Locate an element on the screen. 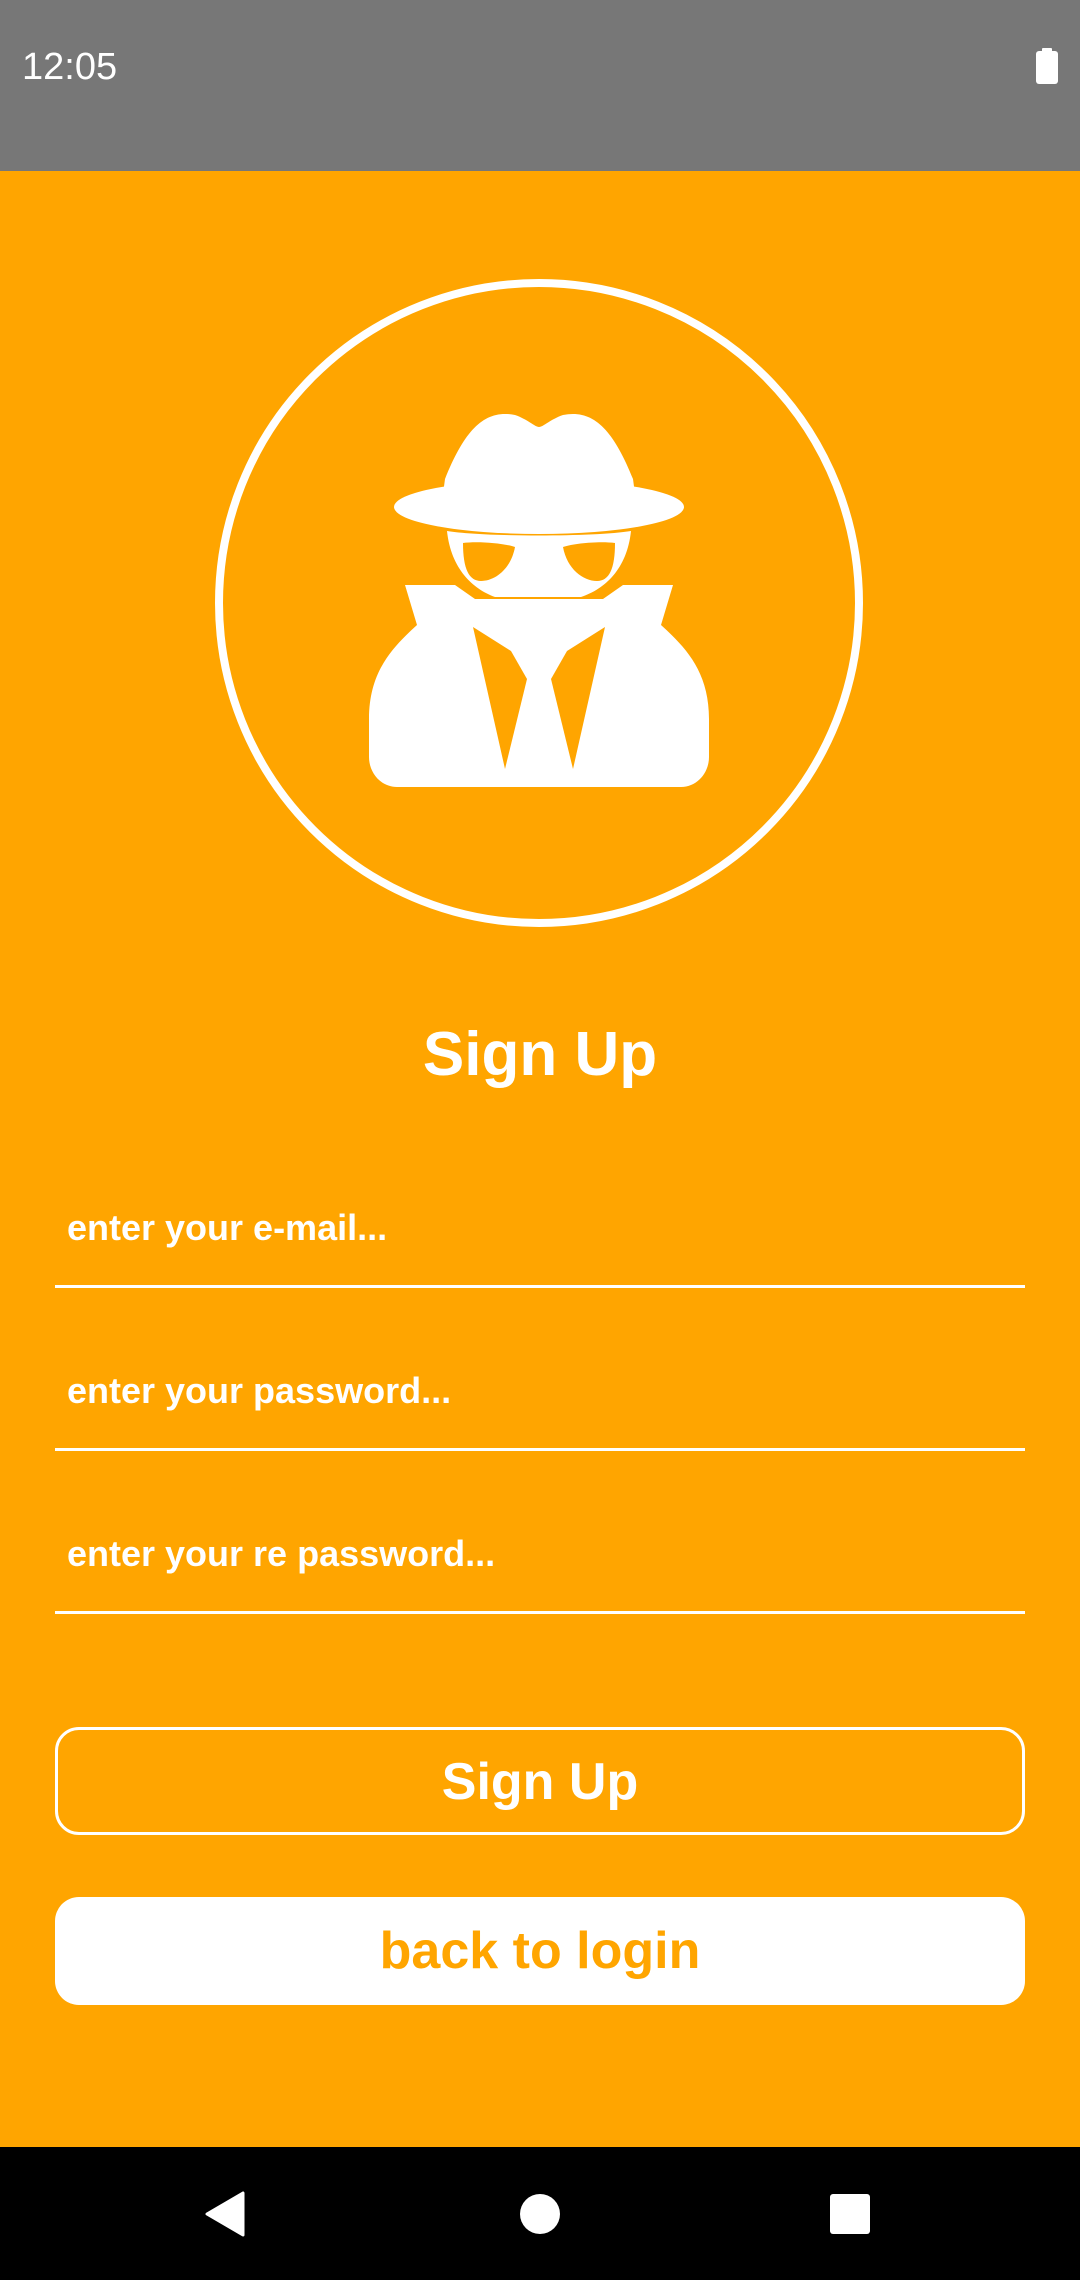 This screenshot has width=1080, height=2280. back-to-login-button: back to login is located at coordinates (540, 1951).